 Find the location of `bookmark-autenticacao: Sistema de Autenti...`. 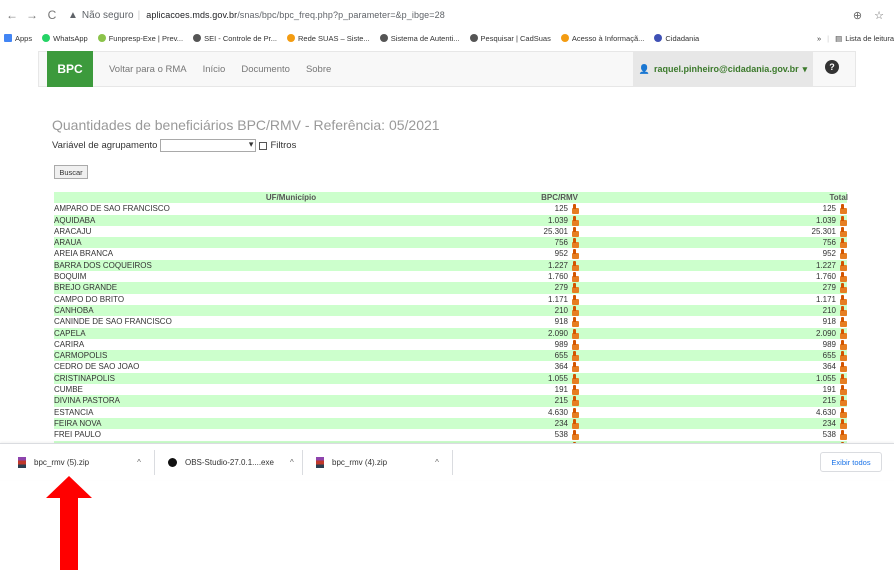

bookmark-autenticacao: Sistema de Autenti... is located at coordinates (419, 38).